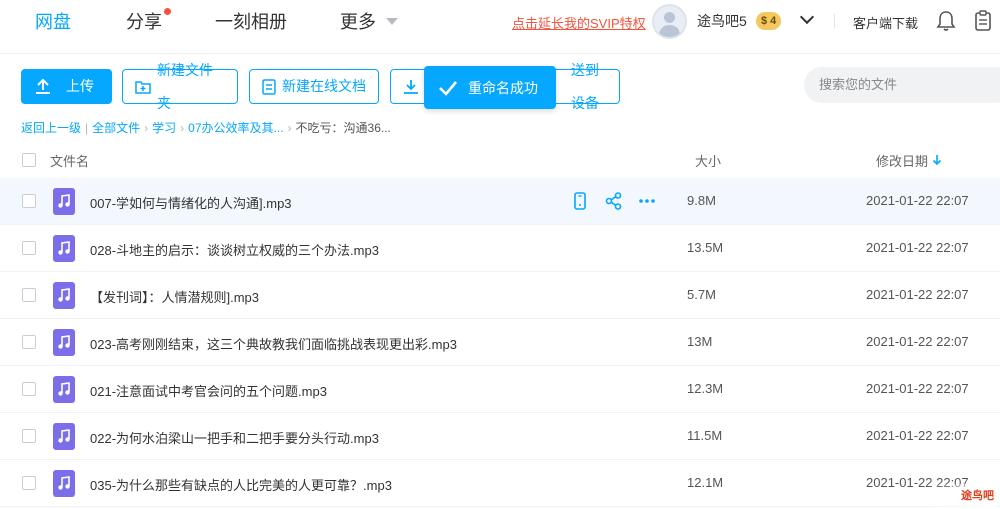  What do you see at coordinates (708, 160) in the screenshot?
I see `column-header-size: 大小` at bounding box center [708, 160].